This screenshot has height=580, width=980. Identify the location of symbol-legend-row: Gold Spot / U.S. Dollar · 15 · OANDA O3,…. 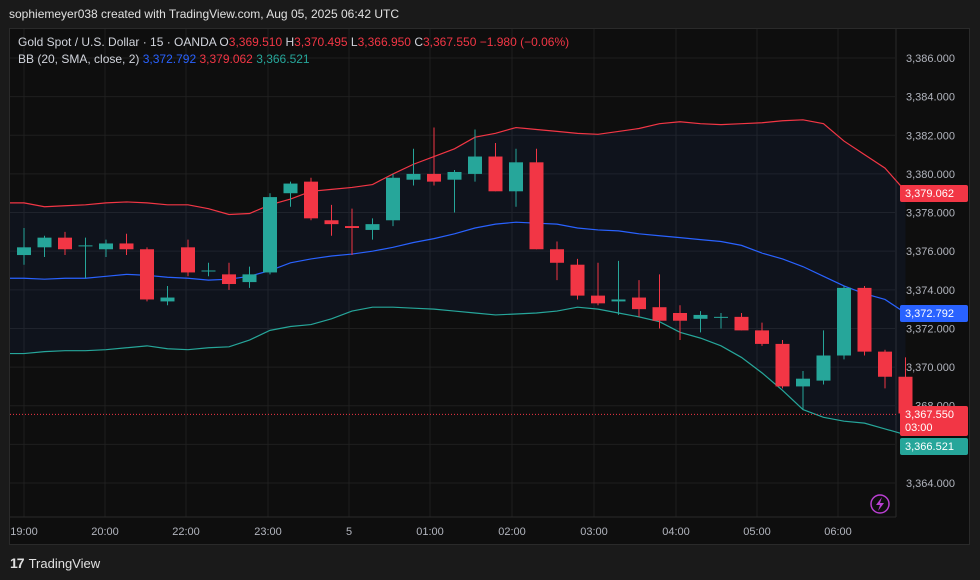
(293, 42).